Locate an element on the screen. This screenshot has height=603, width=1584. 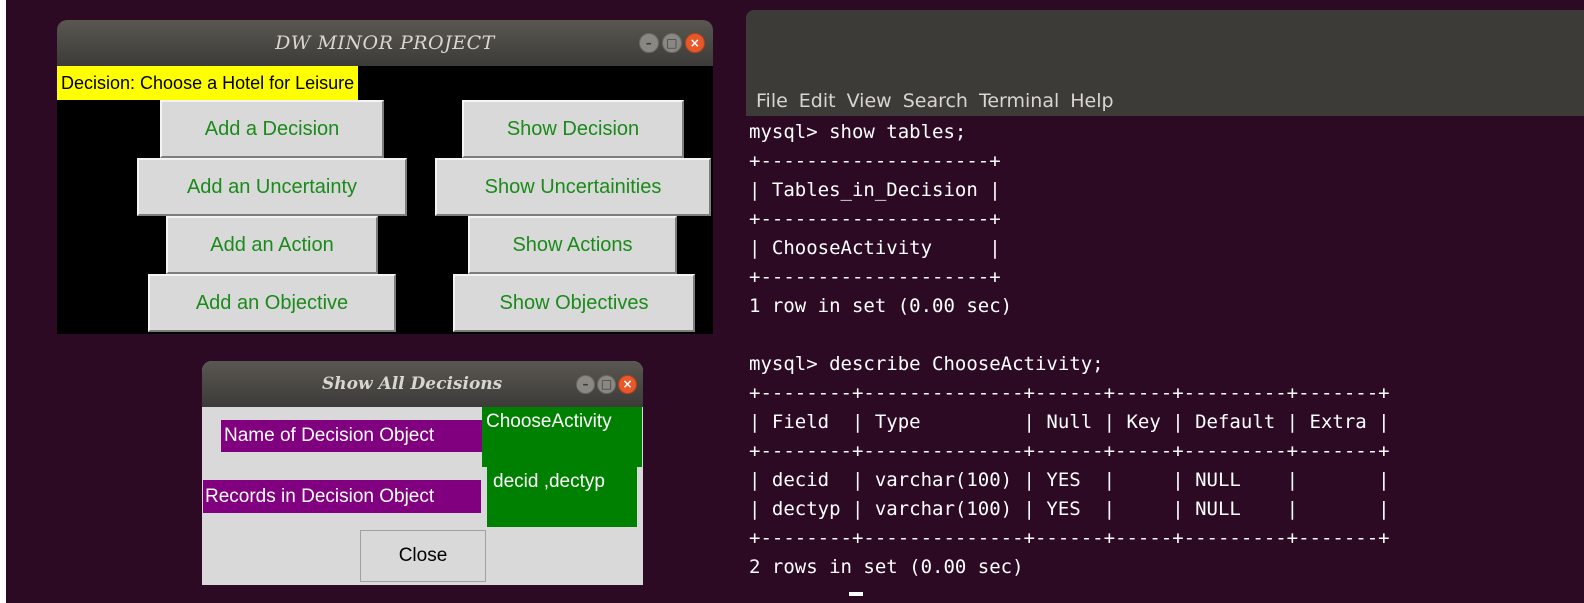
add-objective-button: Add an Objective is located at coordinates (272, 303).